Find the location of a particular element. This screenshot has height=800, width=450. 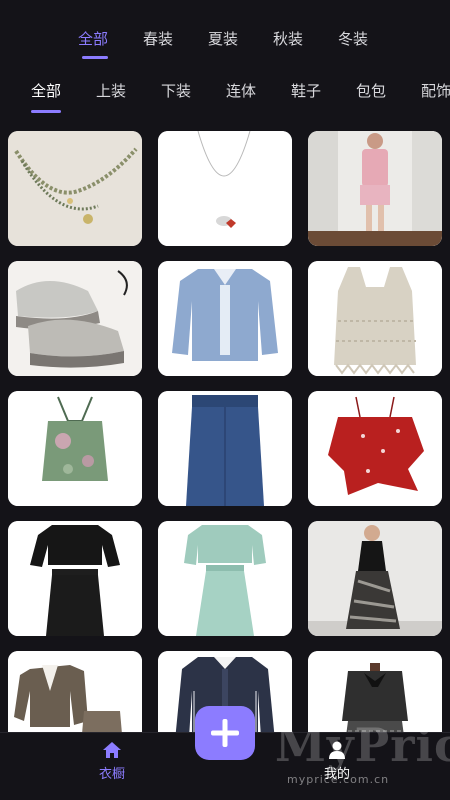

denim-shirt-image is located at coordinates (225, 318).